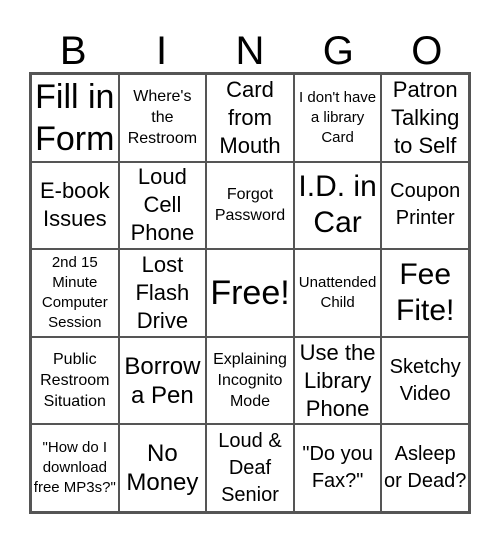 The width and height of the screenshot is (500, 544). What do you see at coordinates (337, 118) in the screenshot?
I see `bingo-cell: I don't have a library Card` at bounding box center [337, 118].